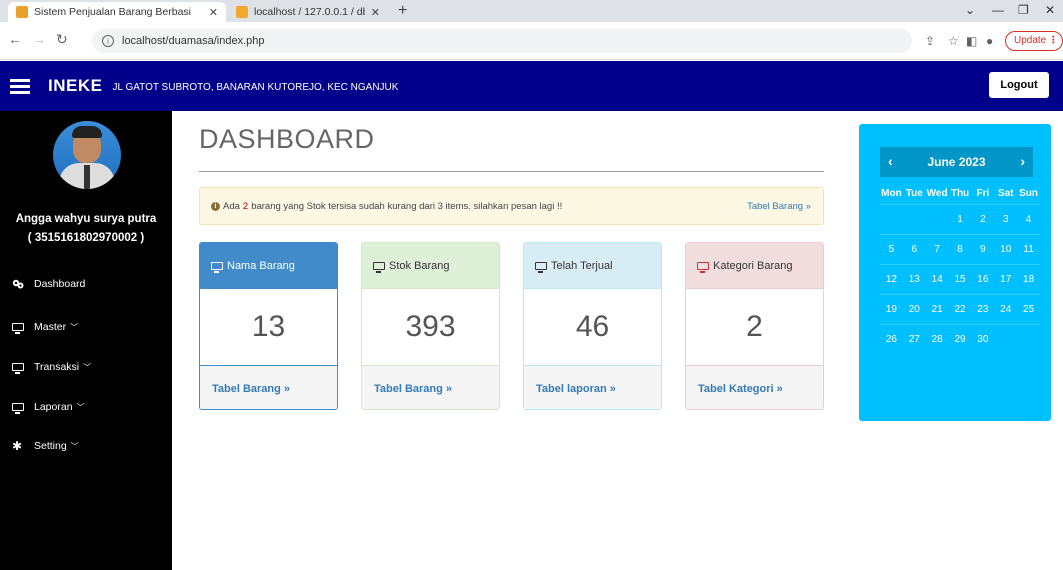 The image size is (1063, 570). I want to click on browser-tab-phpmyadmin: localhost / 127.0.0.1 / db_toko | p ✕, so click(308, 12).